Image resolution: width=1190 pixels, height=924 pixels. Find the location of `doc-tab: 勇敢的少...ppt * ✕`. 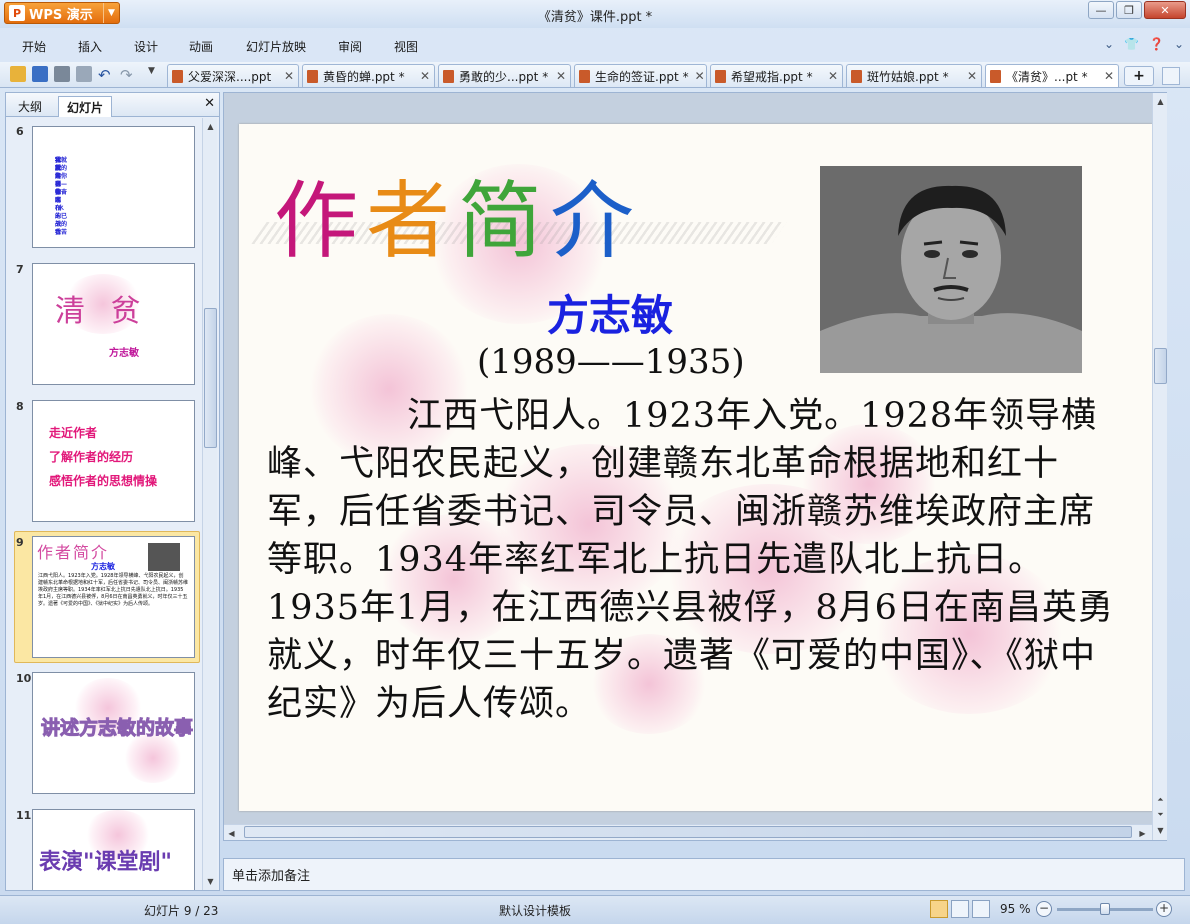

doc-tab: 勇敢的少...ppt * ✕ is located at coordinates (504, 75).